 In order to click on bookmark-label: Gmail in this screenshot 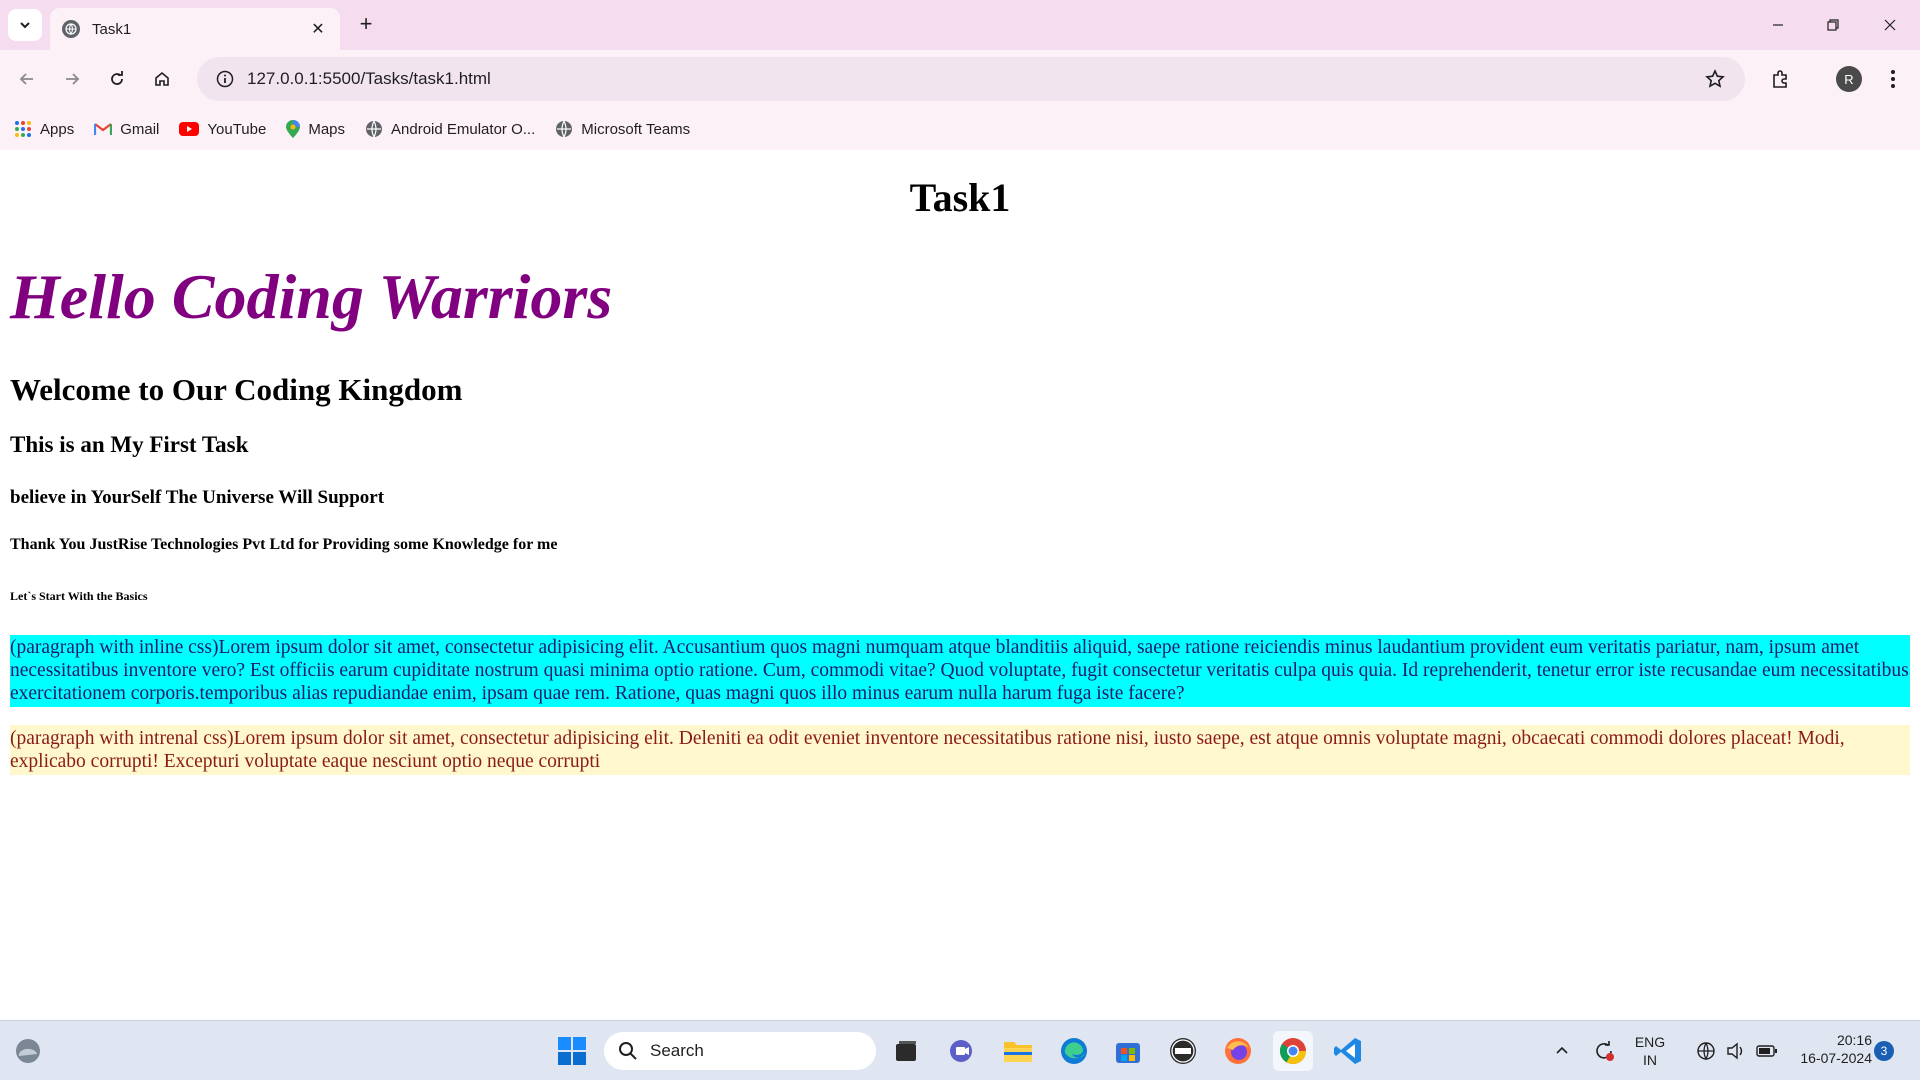, I will do `click(140, 129)`.